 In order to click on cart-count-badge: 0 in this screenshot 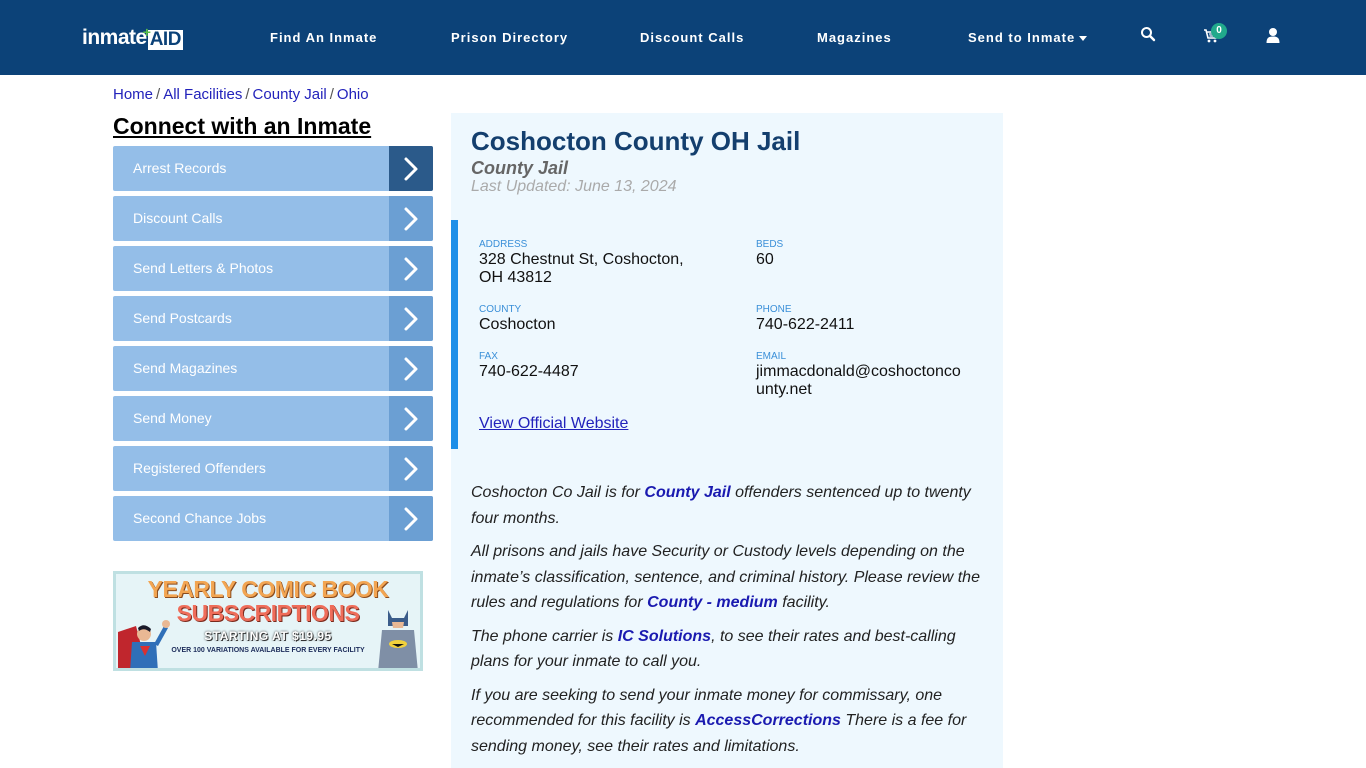, I will do `click(1219, 31)`.